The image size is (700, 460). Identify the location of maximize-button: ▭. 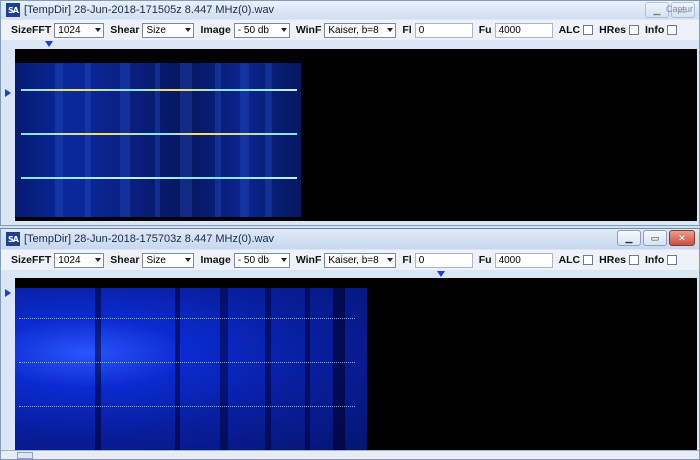
(655, 238).